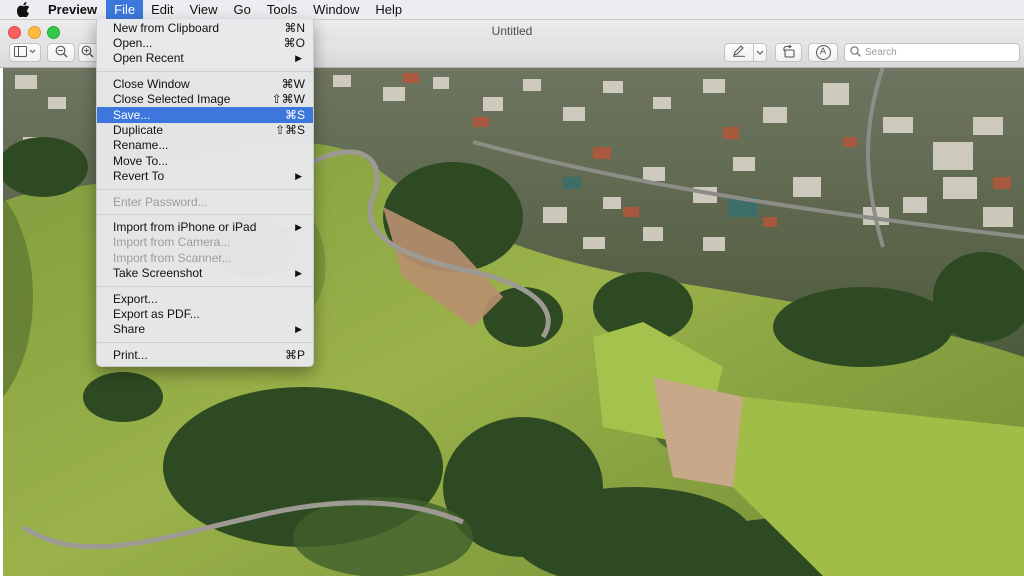  What do you see at coordinates (205, 43) in the screenshot?
I see `menu-item-open: Open... ⌘O` at bounding box center [205, 43].